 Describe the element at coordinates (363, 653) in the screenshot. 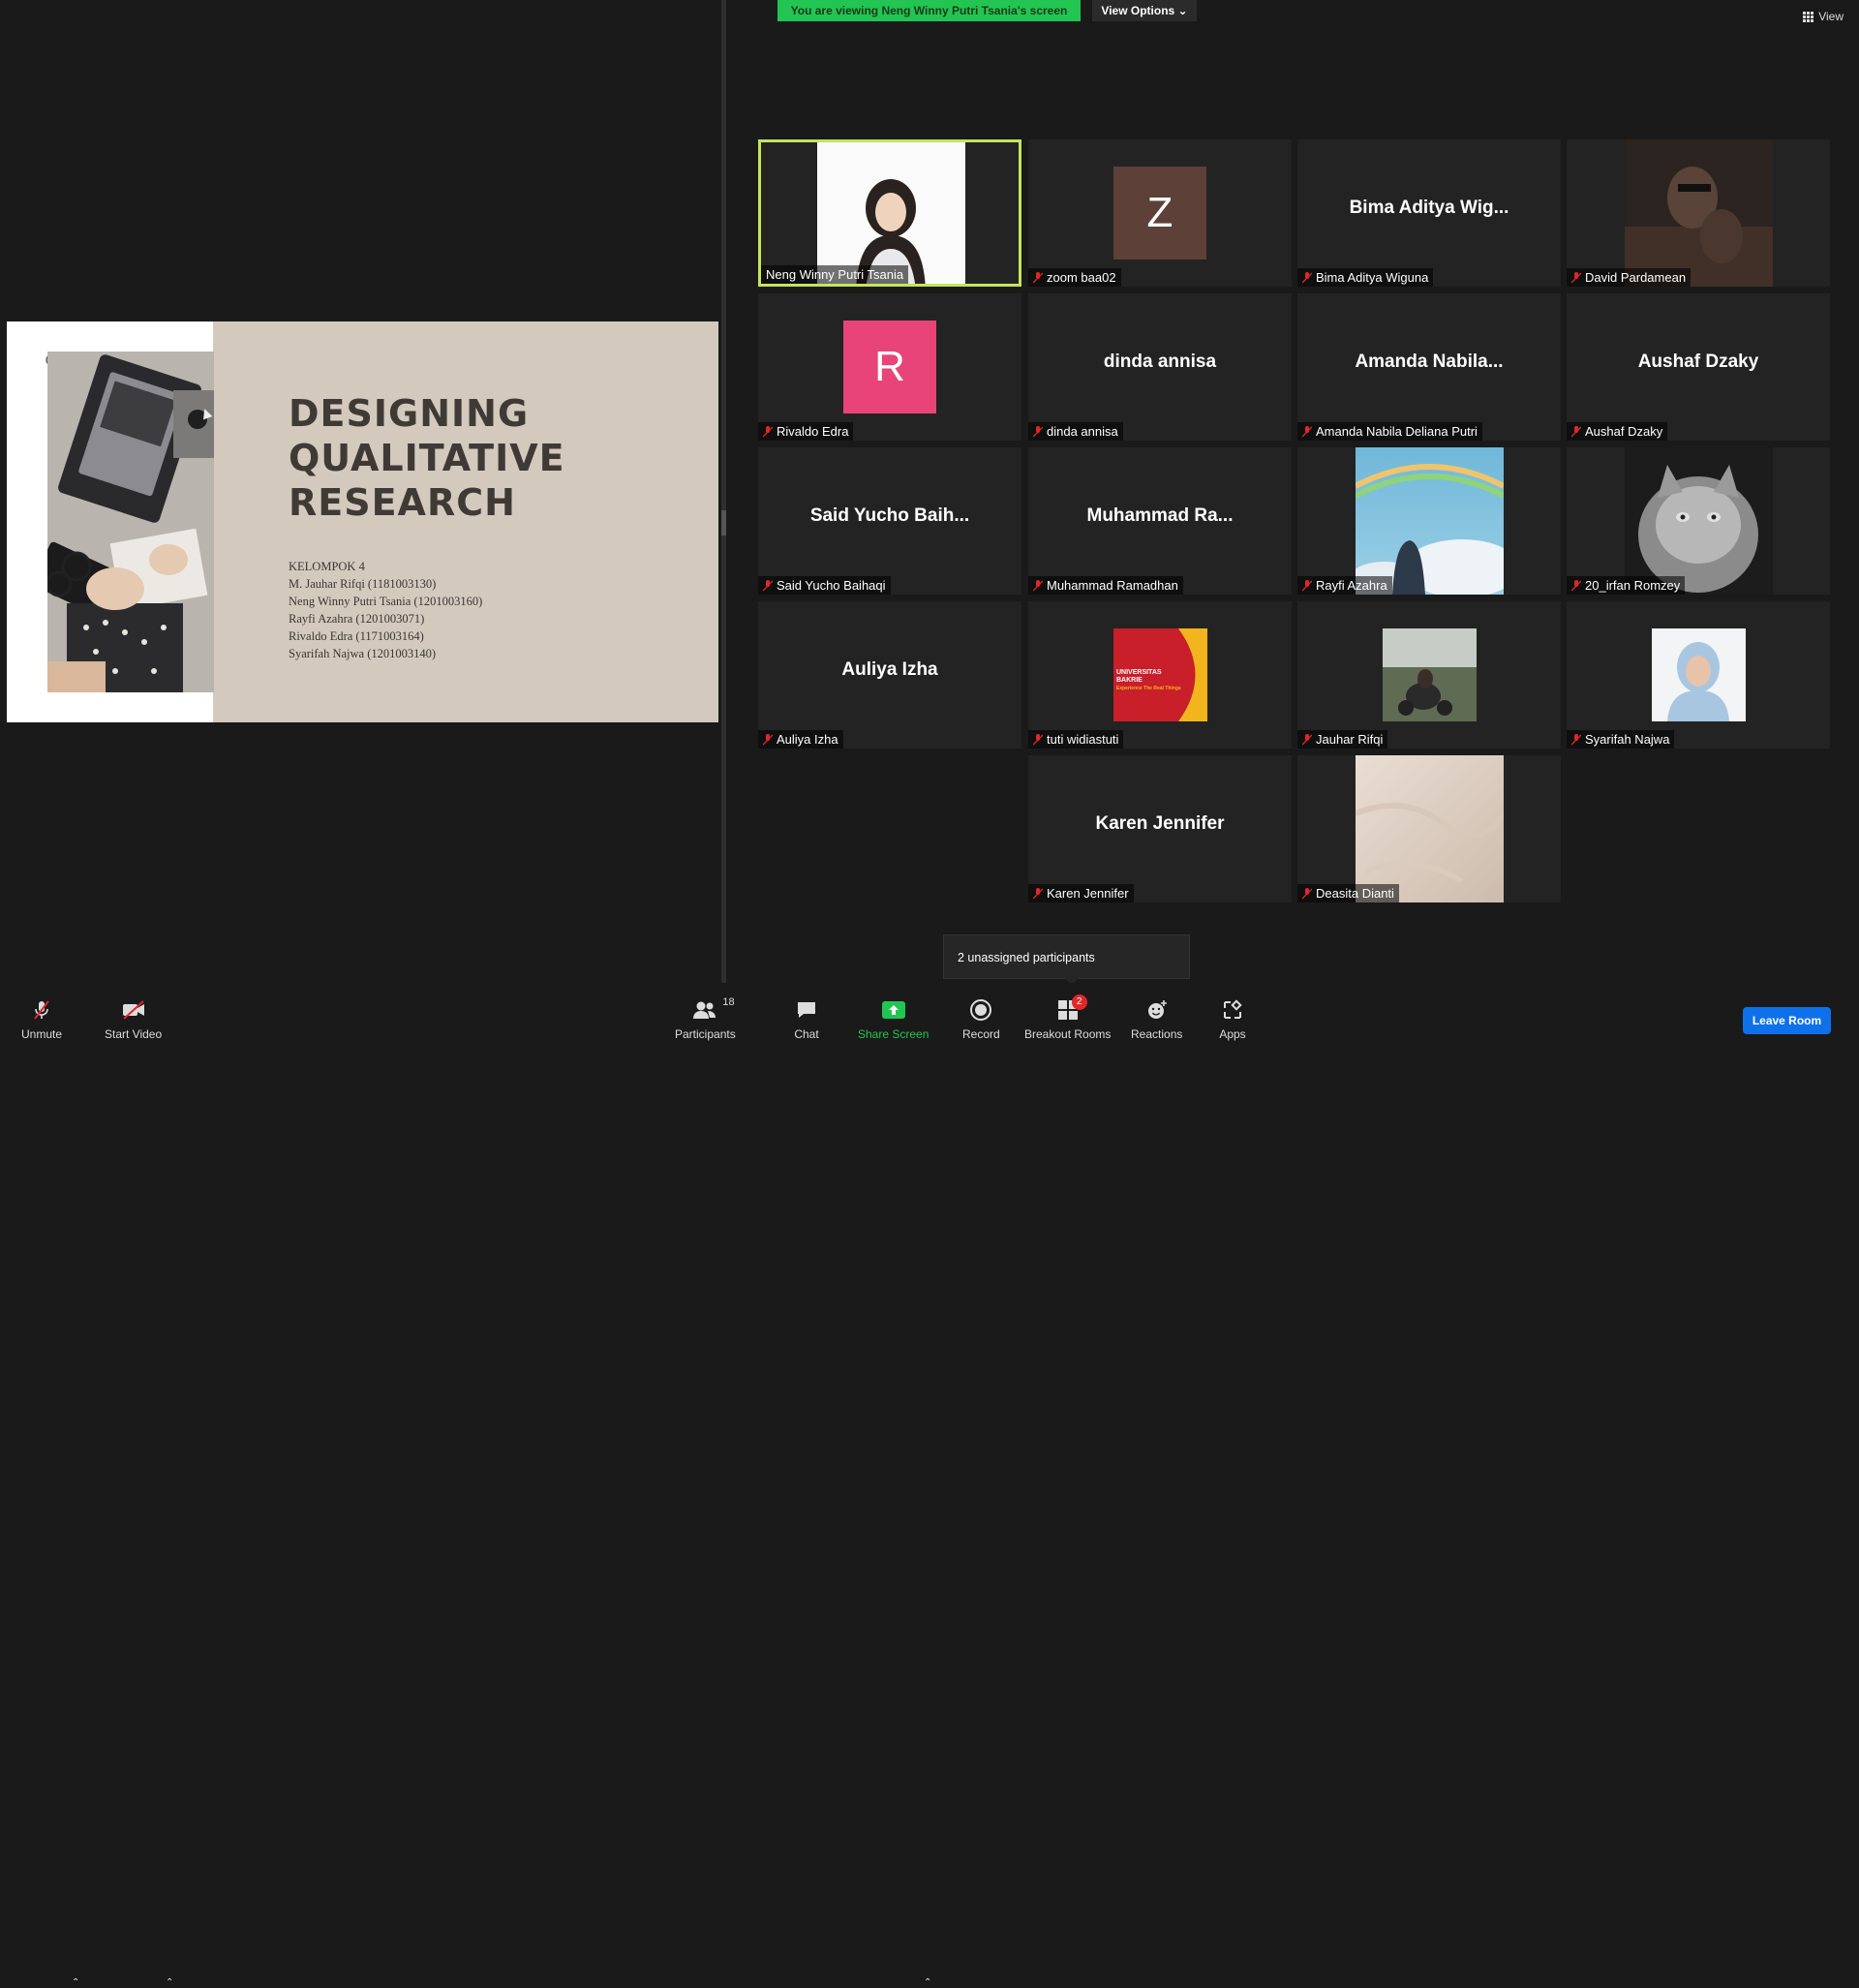

I see `slide-member: Syarifah Najwa (1201003140)` at that location.